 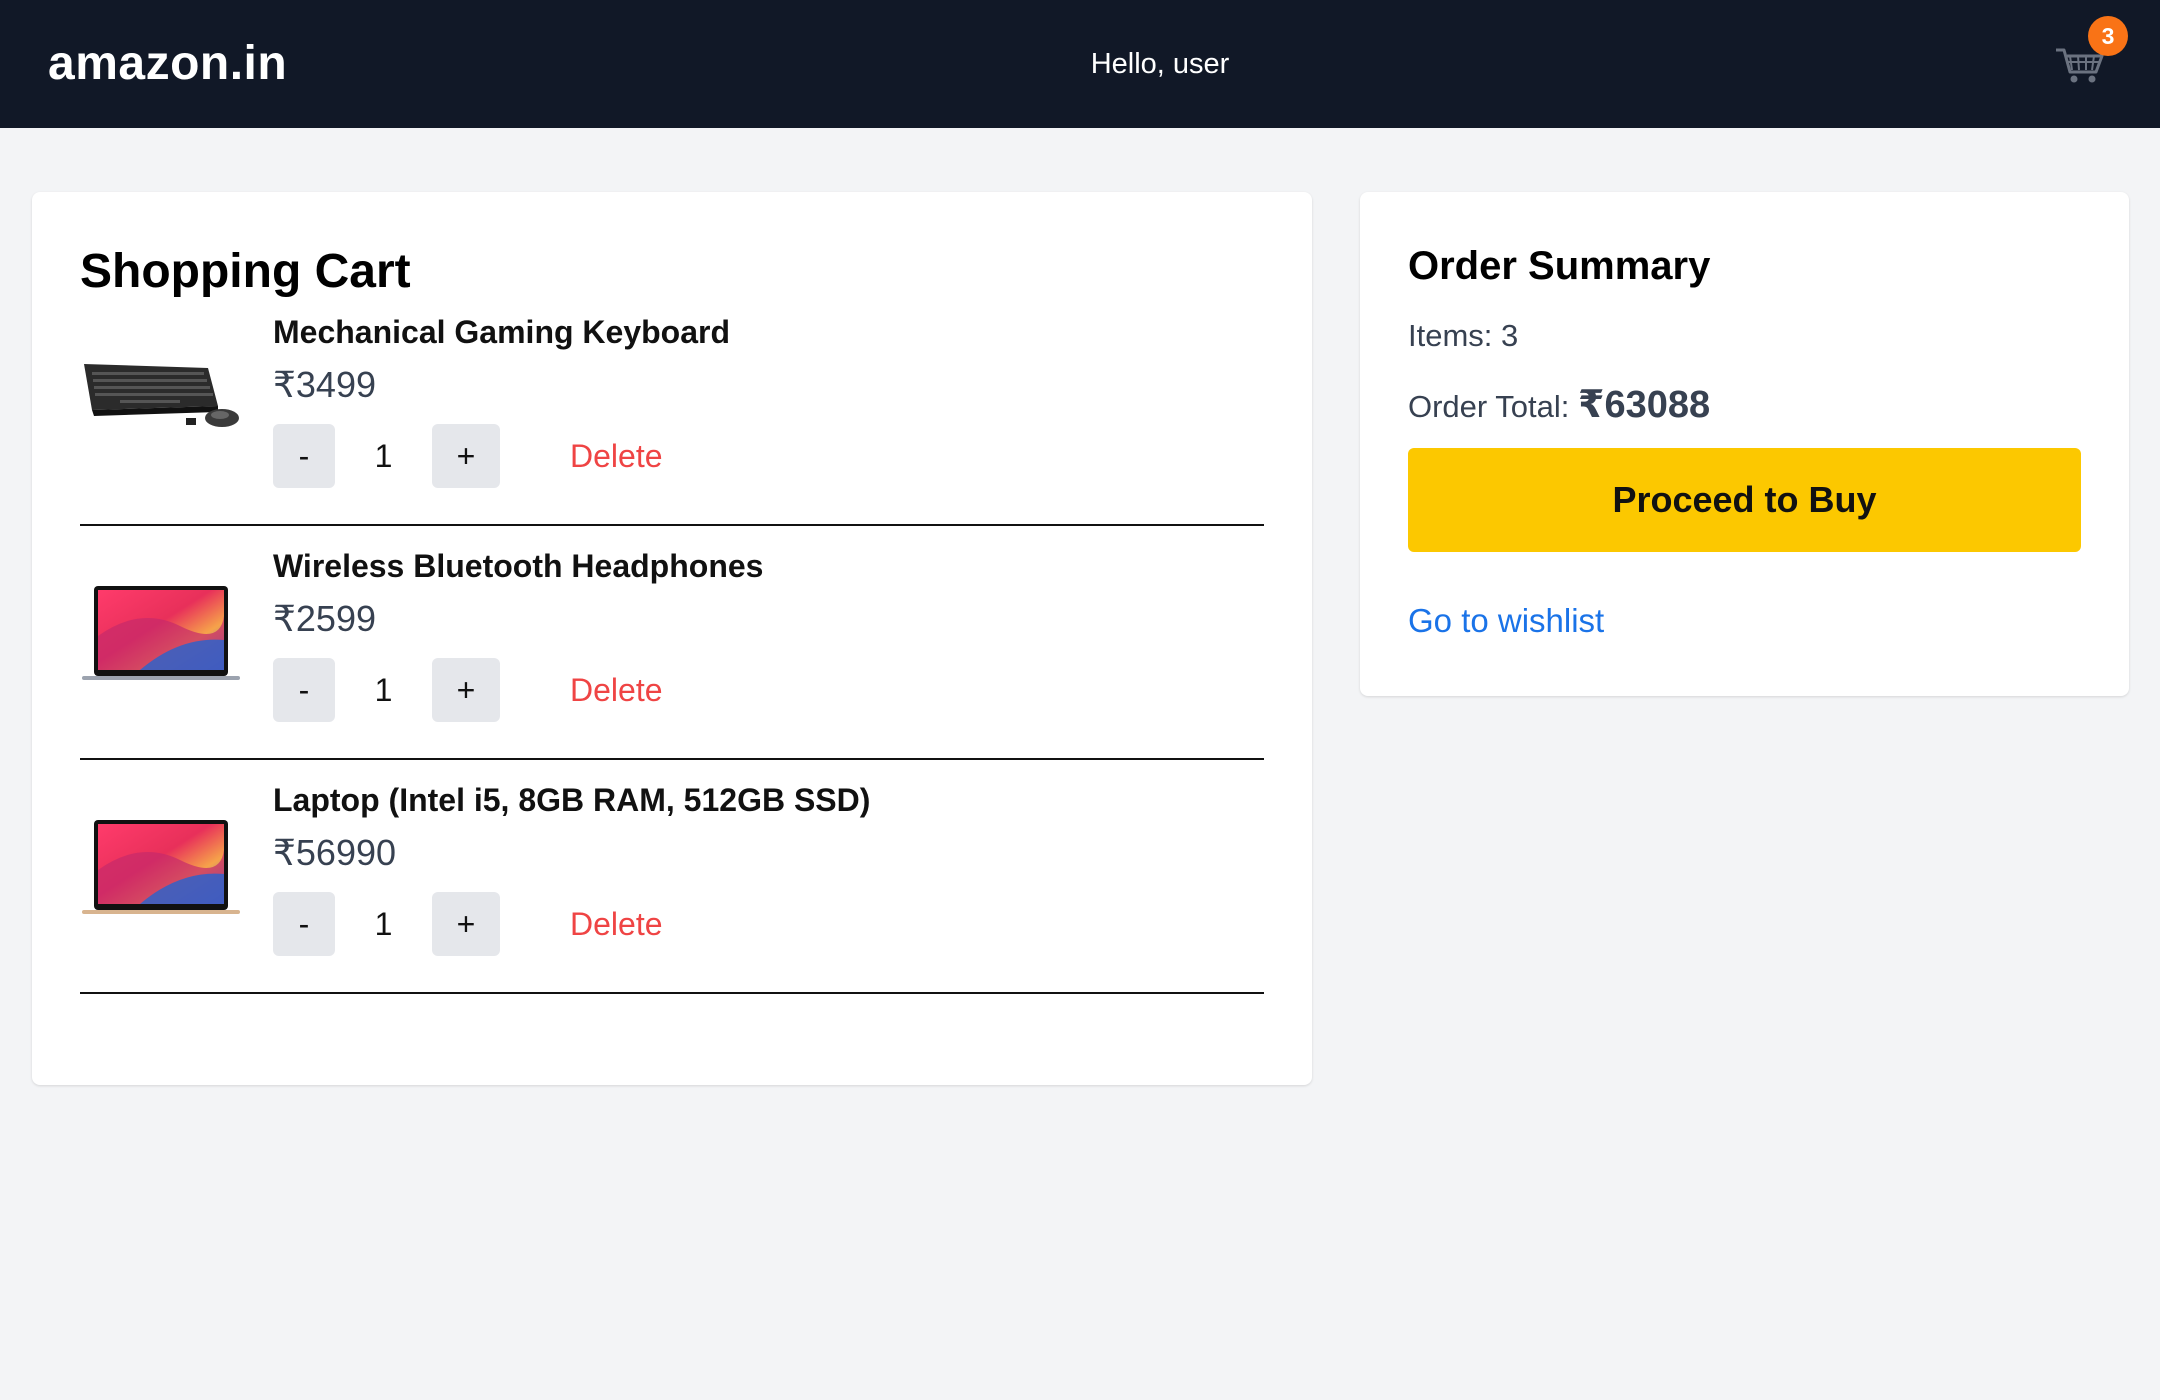 I want to click on item-name: Mechanical Gaming Keyboard, so click(x=501, y=332).